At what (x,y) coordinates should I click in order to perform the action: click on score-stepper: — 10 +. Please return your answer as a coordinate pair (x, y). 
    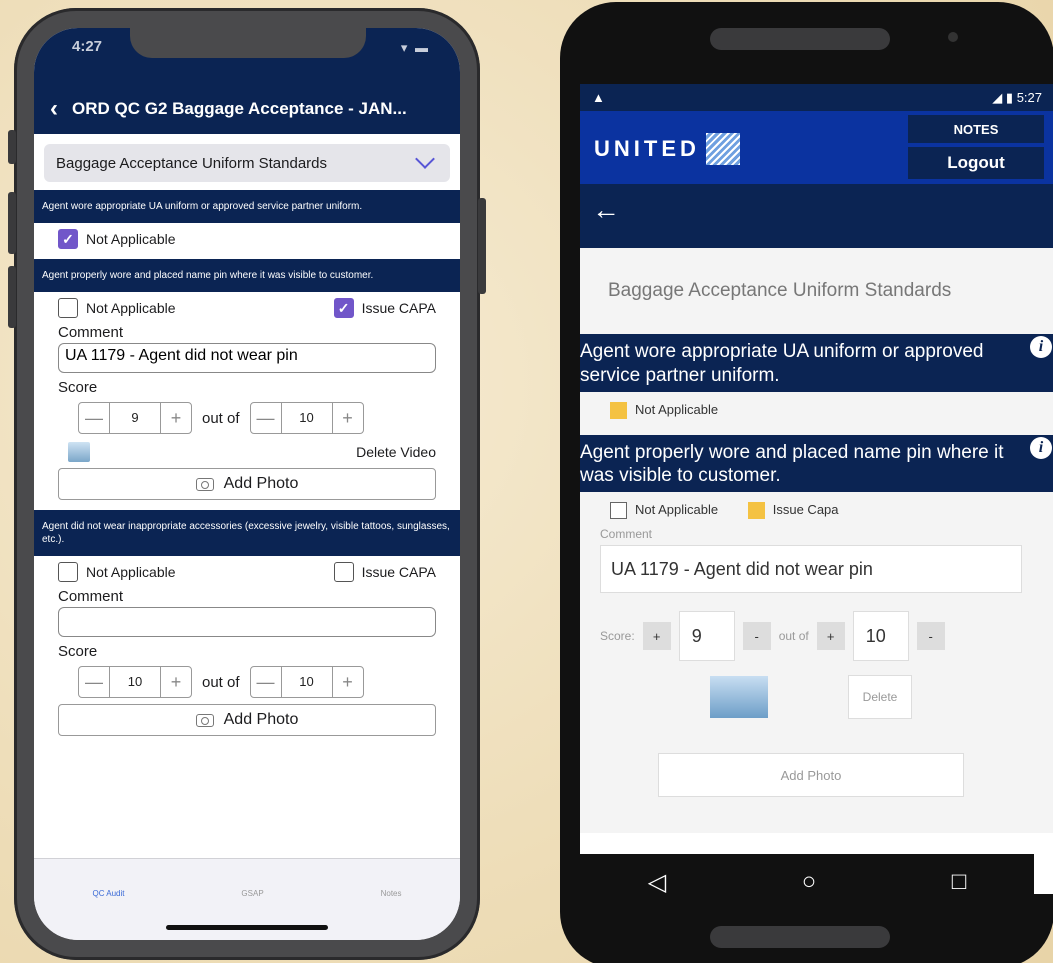
    Looking at the image, I should click on (135, 682).